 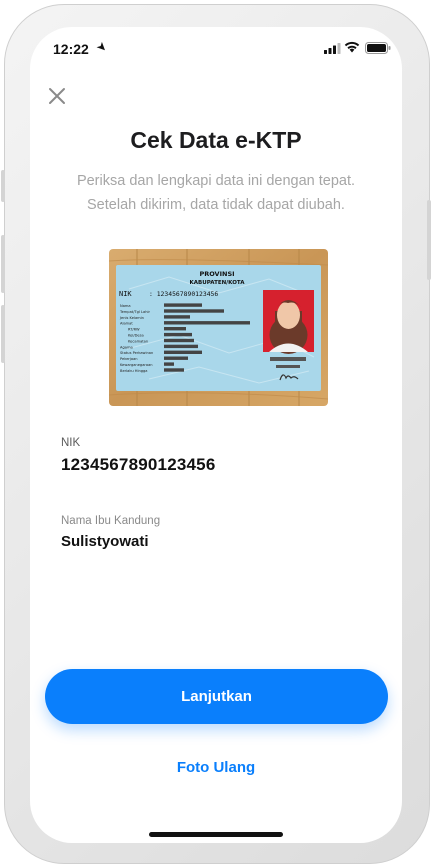 I want to click on cellular-signal-icon, so click(x=332, y=48).